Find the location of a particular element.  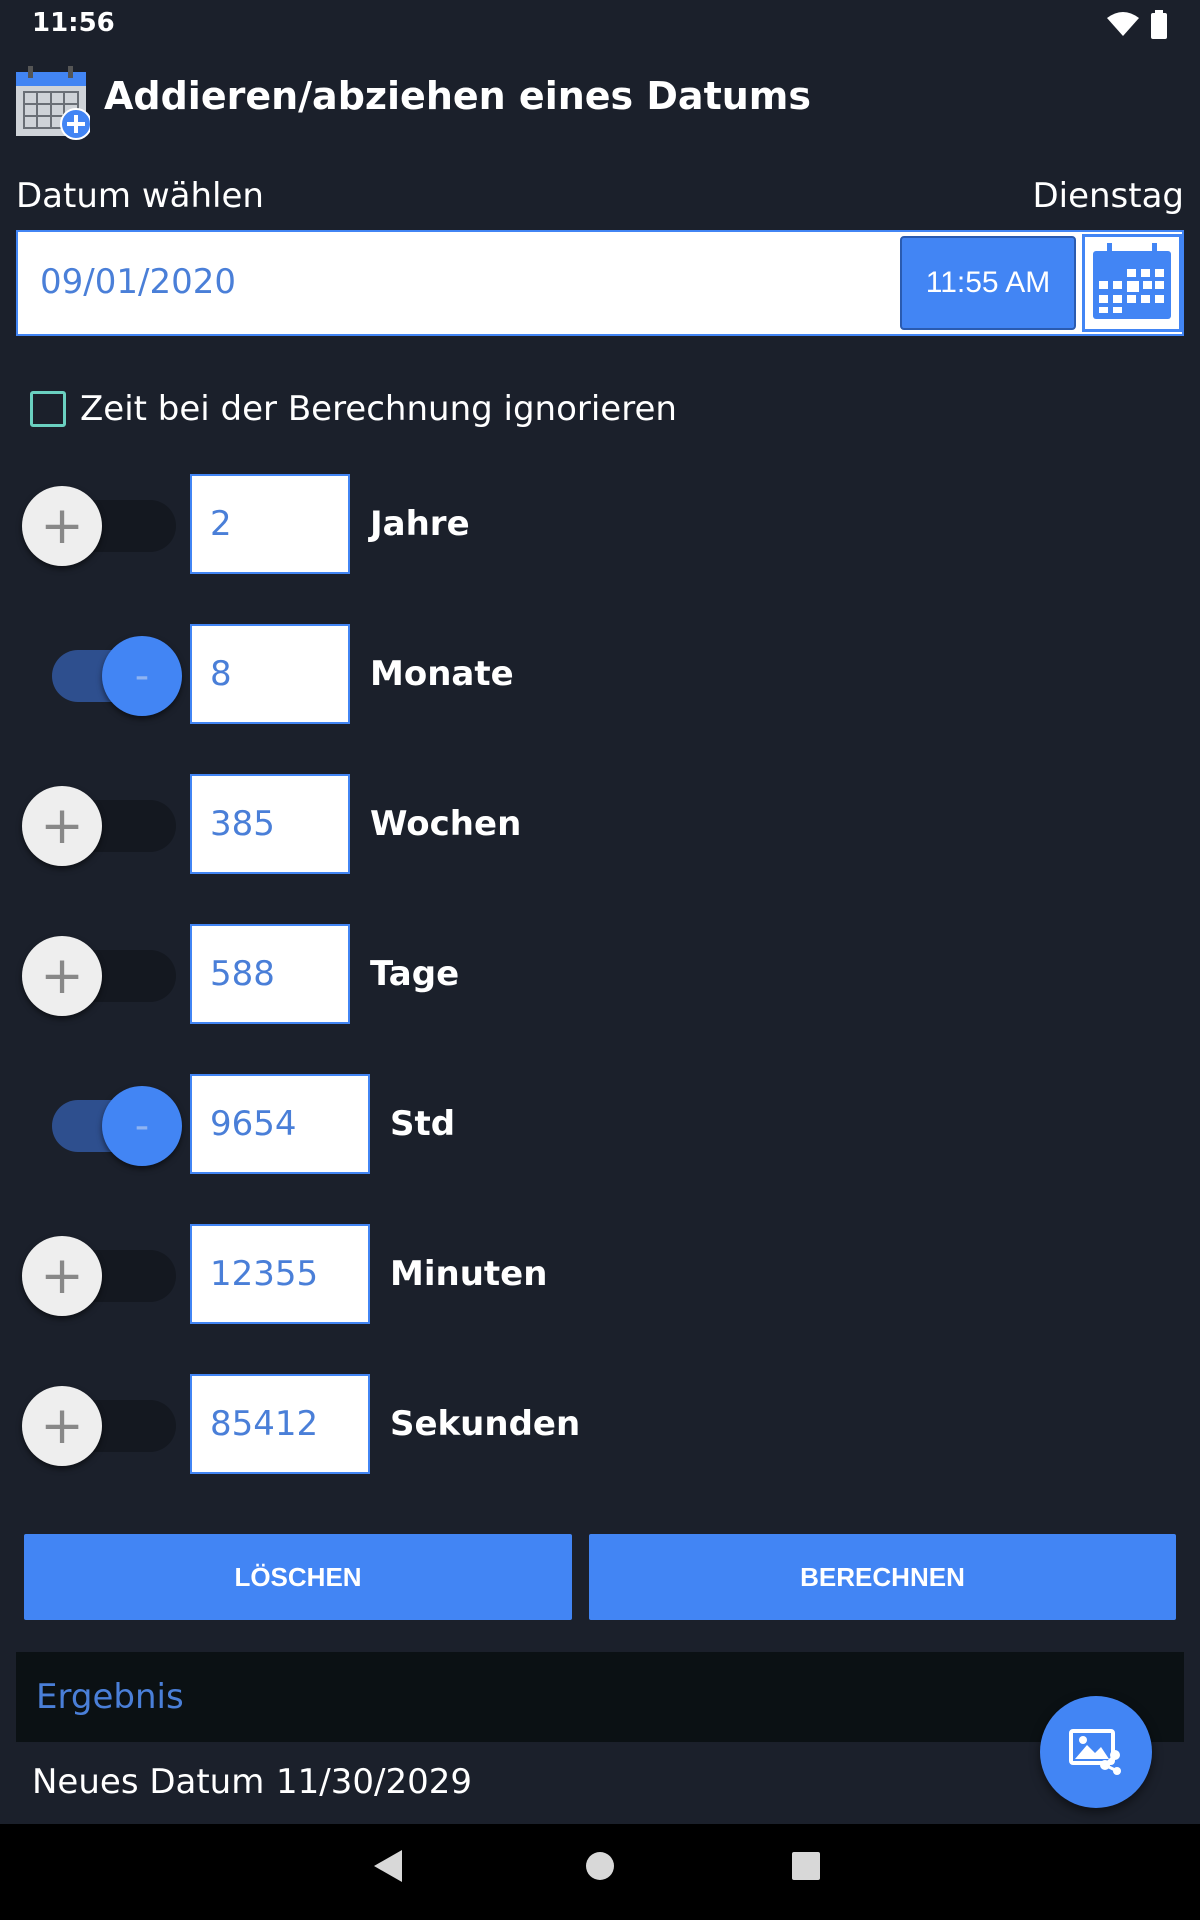

sign-toggle-std: - is located at coordinates (102, 1126).